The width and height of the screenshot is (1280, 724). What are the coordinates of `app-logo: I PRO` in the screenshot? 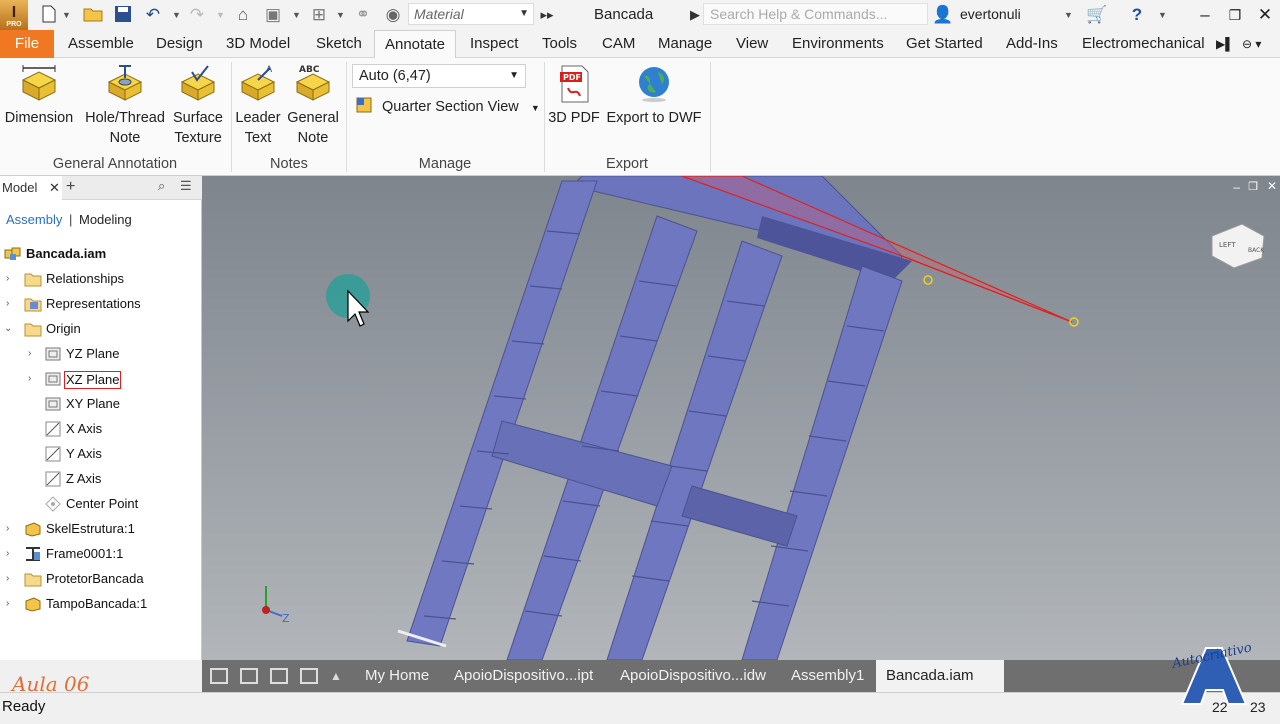 It's located at (14, 15).